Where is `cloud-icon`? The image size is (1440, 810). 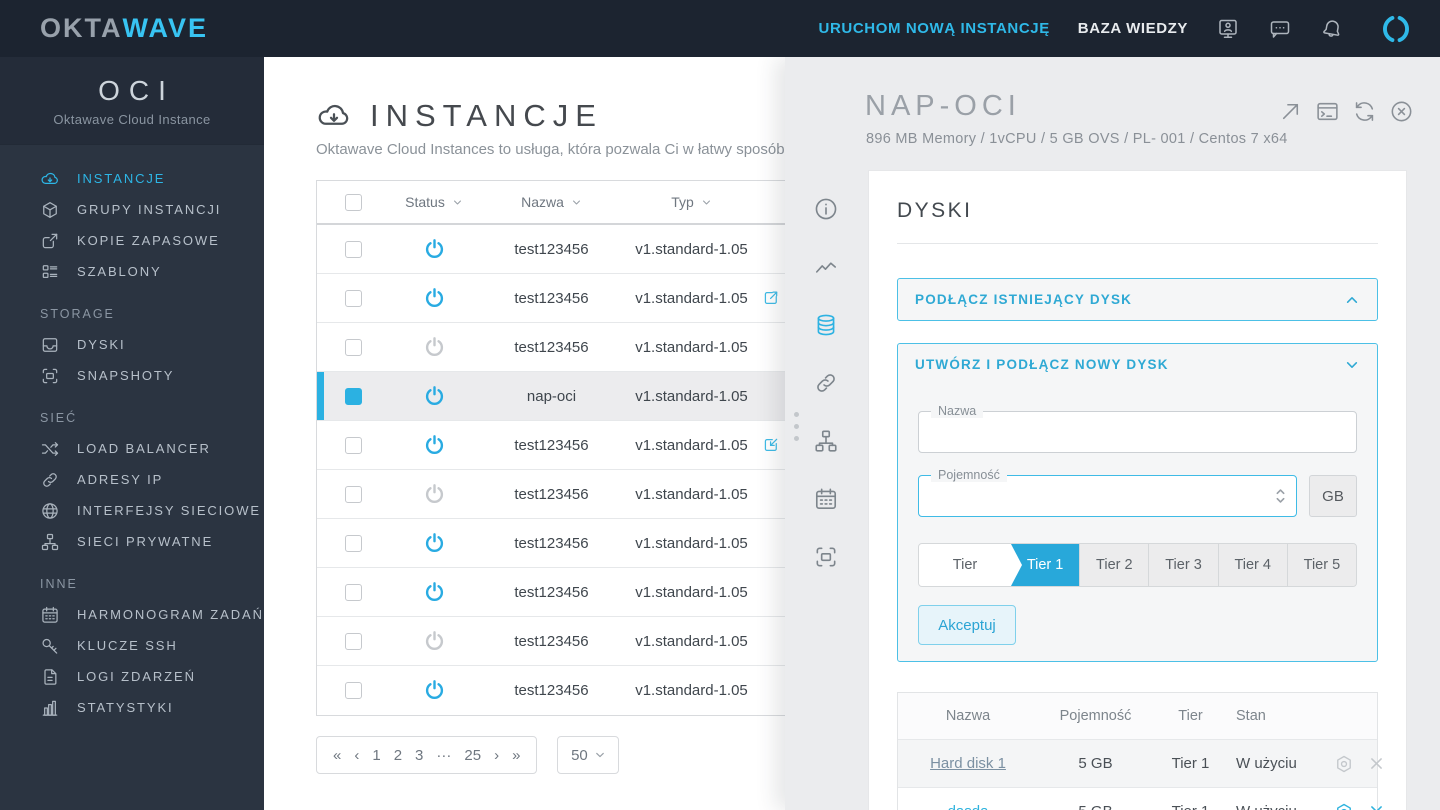 cloud-icon is located at coordinates (50, 179).